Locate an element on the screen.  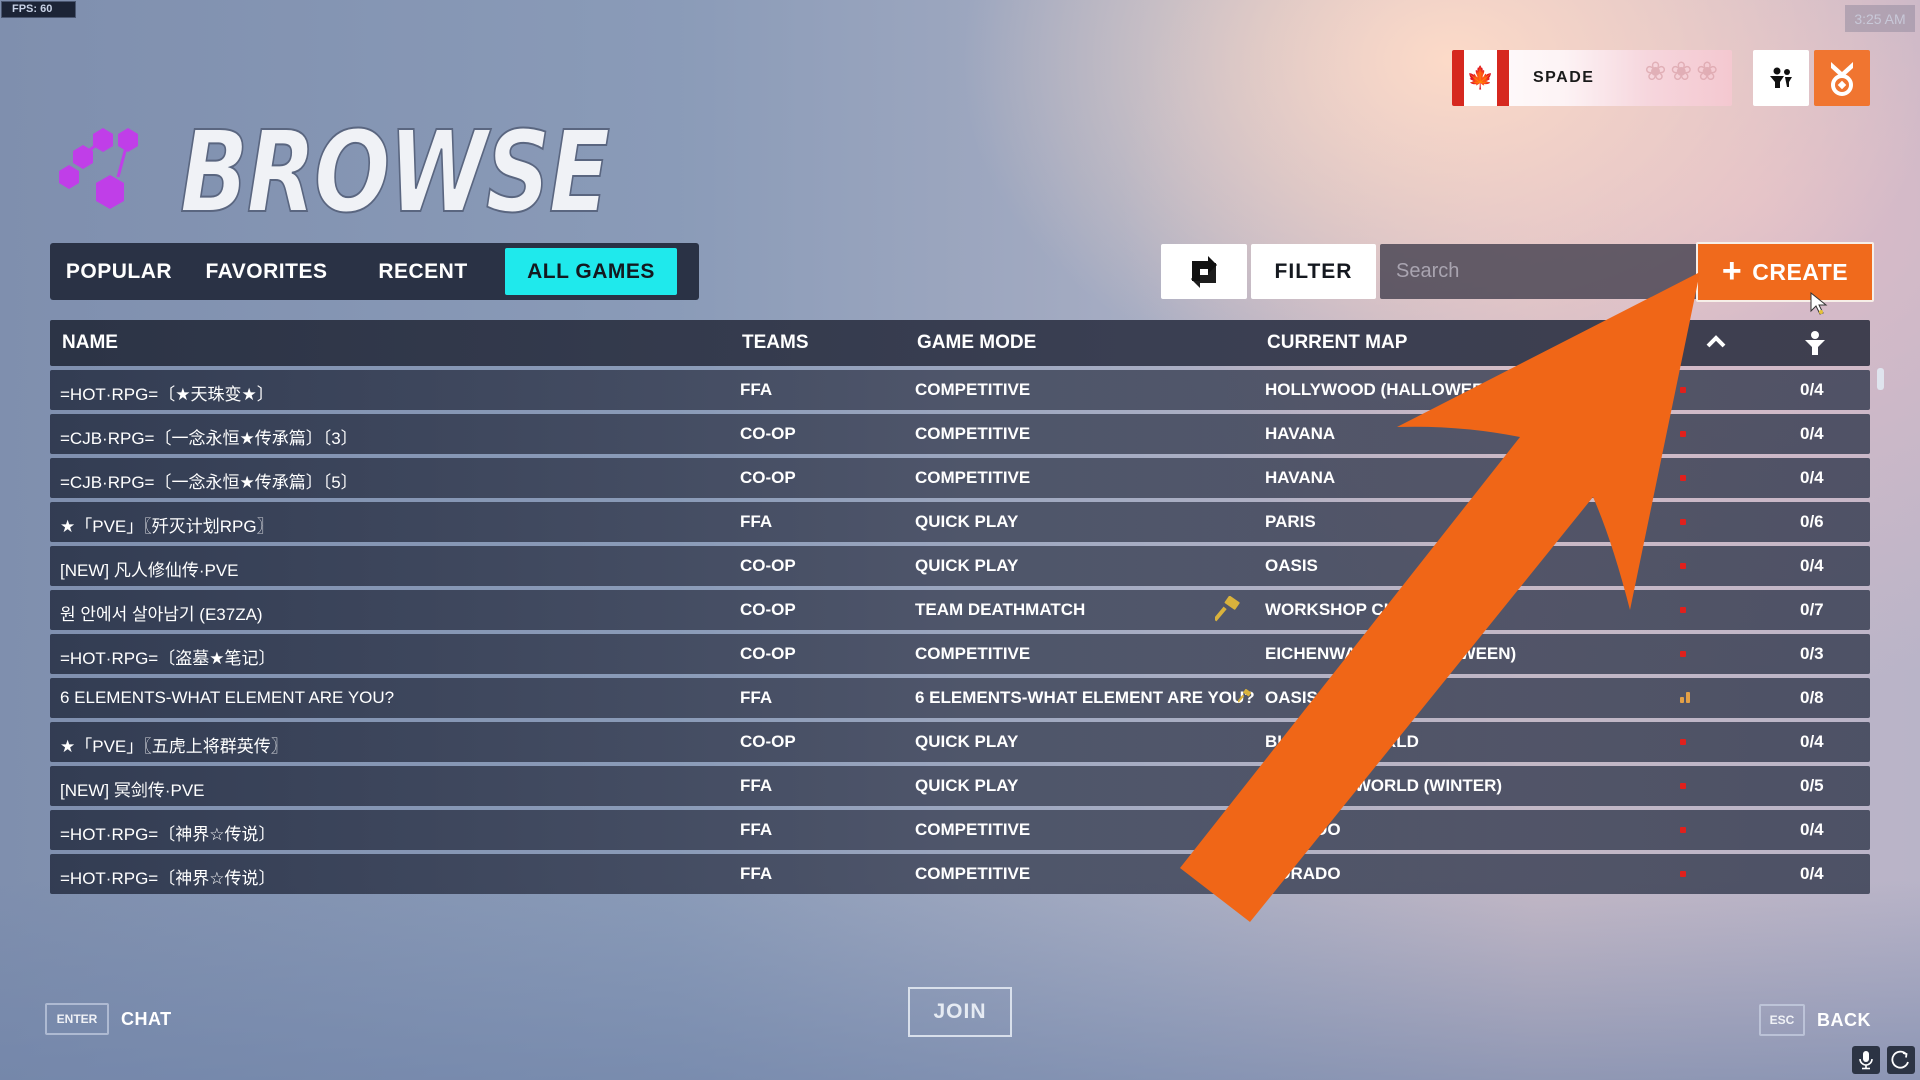
column-header-teams: TEAMS is located at coordinates (775, 343).